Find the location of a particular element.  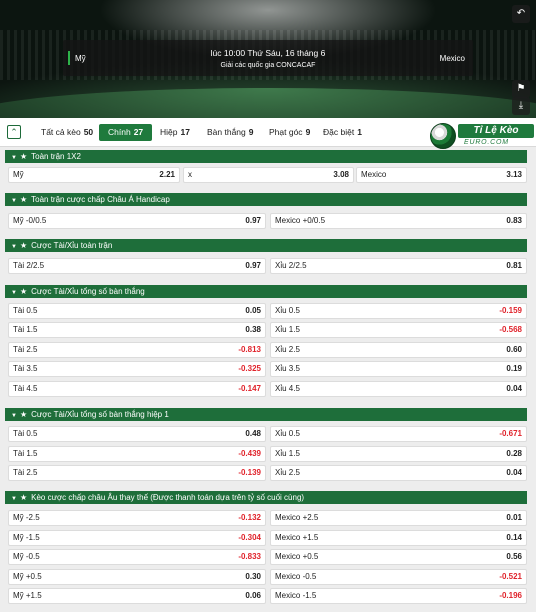

tab-label: Đặc biệt is located at coordinates (339, 132).